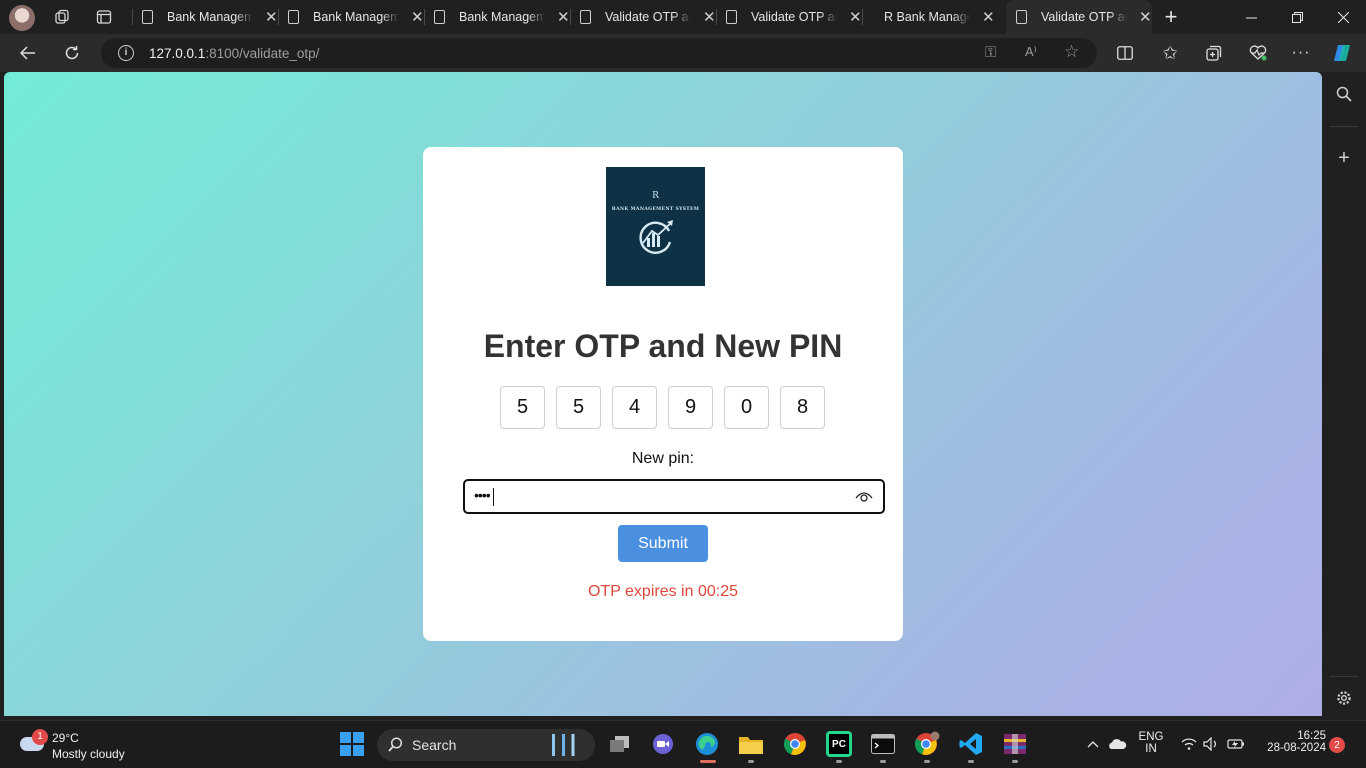 This screenshot has height=768, width=1366. I want to click on search-highlight-image, so click(565, 745).